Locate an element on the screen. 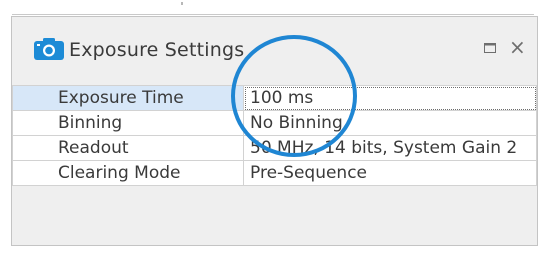 The height and width of the screenshot is (265, 546). property-row-clearing-mode: Clearing Mode Pre-Sequence is located at coordinates (274, 173).